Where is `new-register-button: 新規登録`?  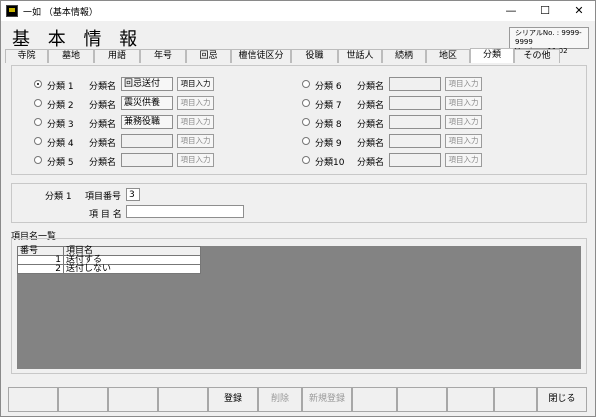 new-register-button: 新規登録 is located at coordinates (327, 399).